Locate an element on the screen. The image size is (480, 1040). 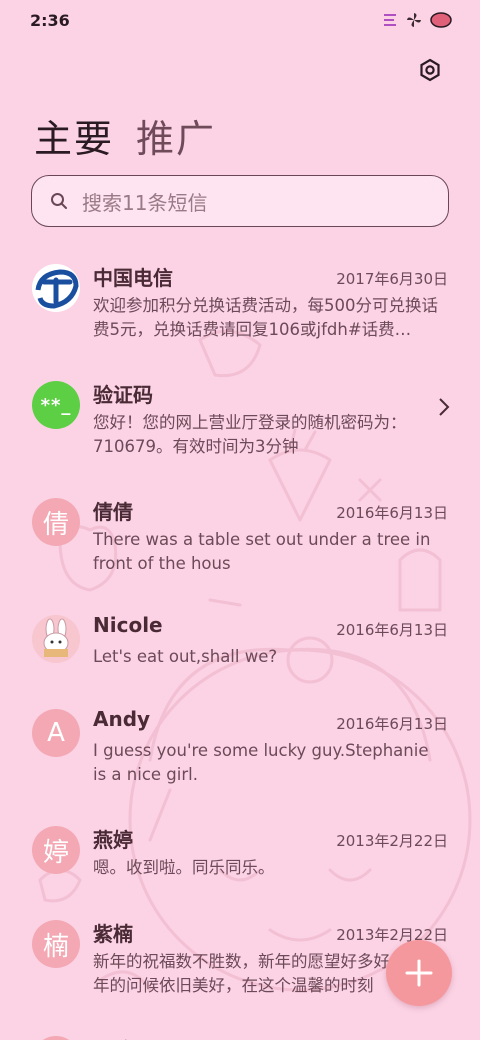
avatar: 婷 is located at coordinates (56, 850).